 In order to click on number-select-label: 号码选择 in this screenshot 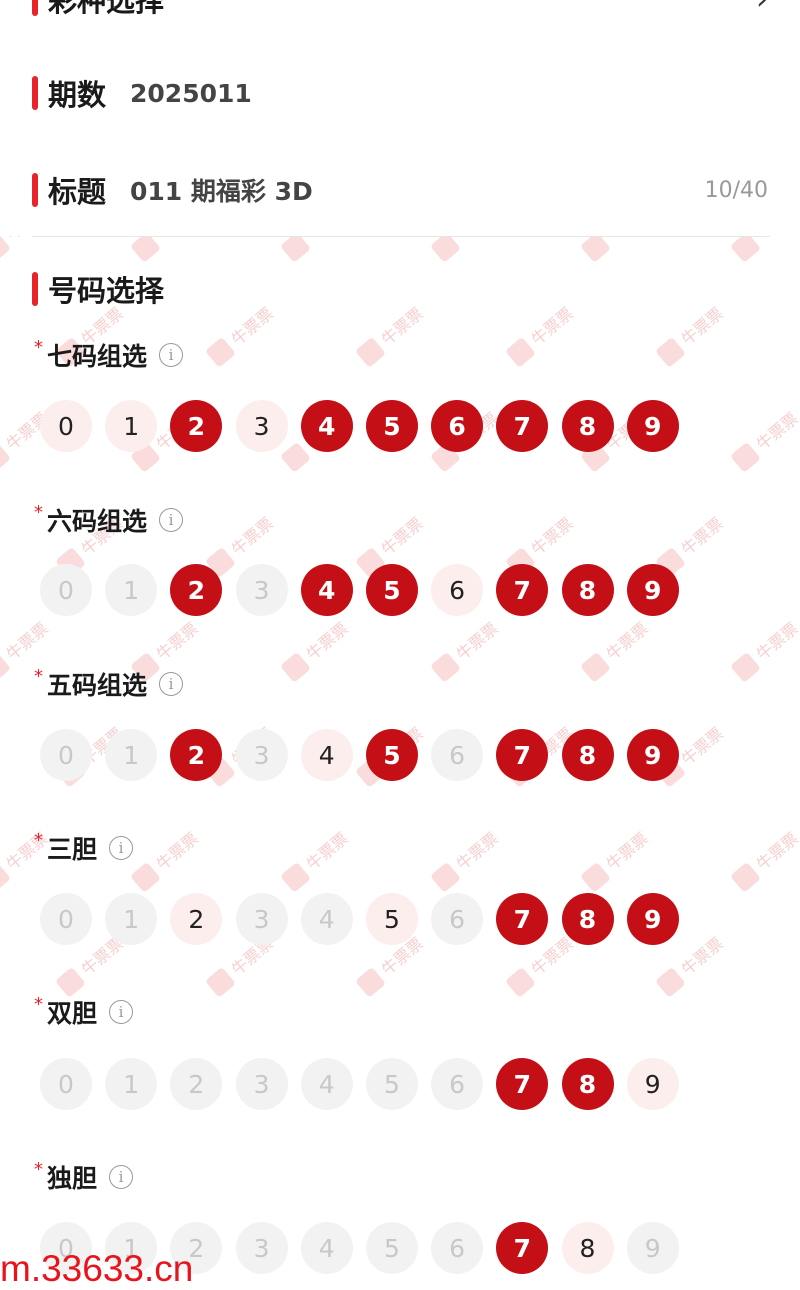, I will do `click(106, 291)`.